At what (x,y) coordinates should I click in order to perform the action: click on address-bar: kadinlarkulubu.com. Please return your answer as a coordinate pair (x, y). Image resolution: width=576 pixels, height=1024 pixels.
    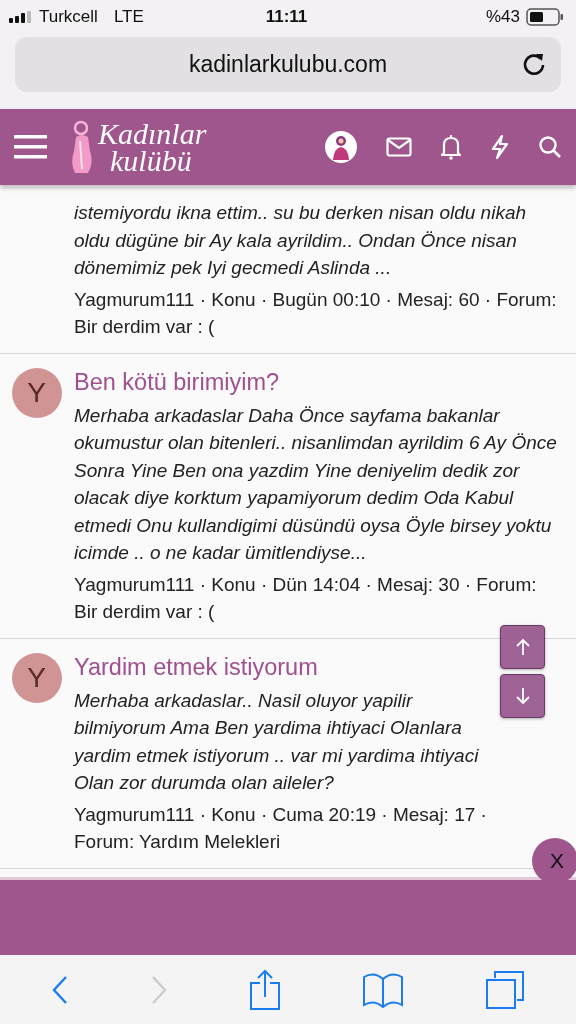
    Looking at the image, I should click on (288, 64).